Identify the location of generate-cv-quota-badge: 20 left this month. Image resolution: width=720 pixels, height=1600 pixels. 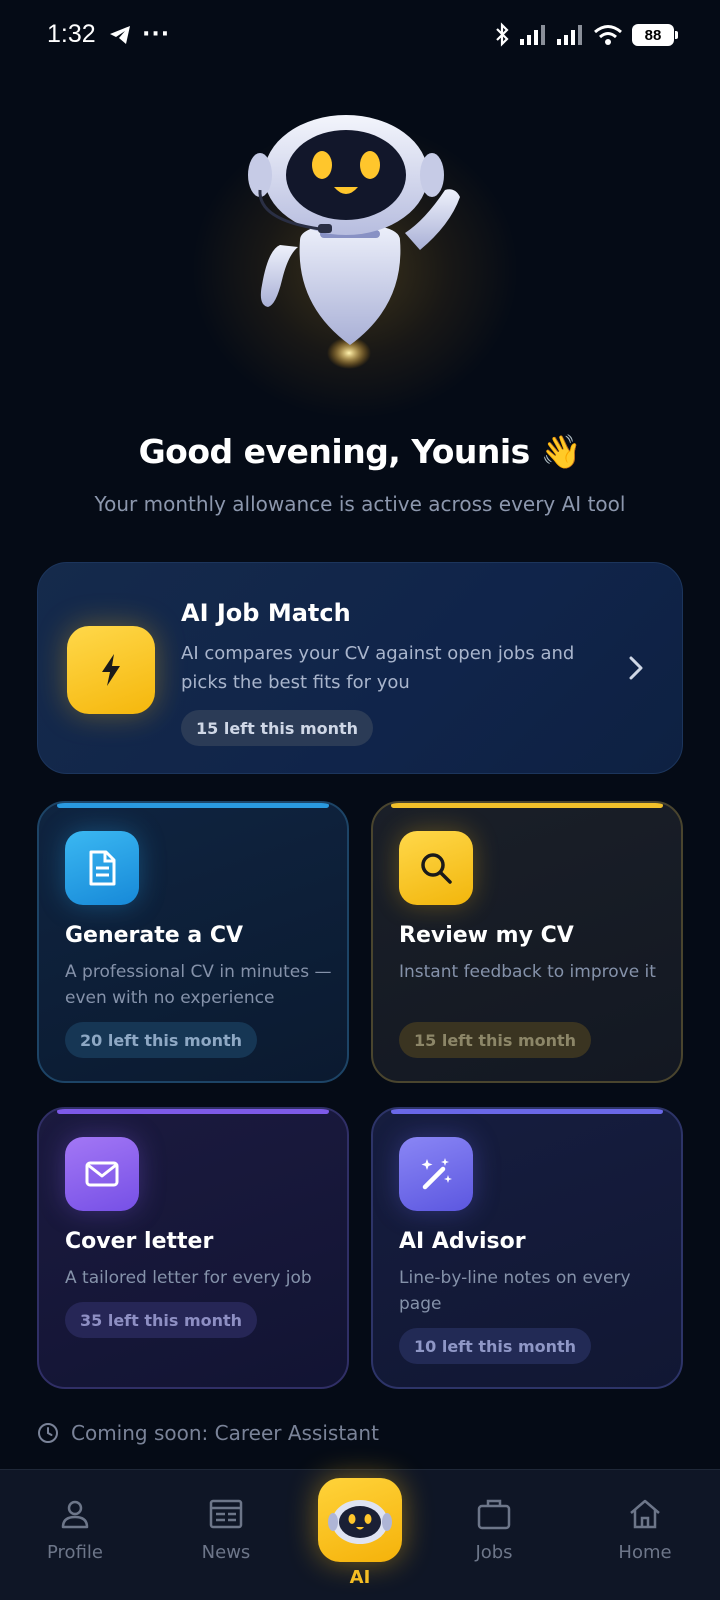
(161, 1040).